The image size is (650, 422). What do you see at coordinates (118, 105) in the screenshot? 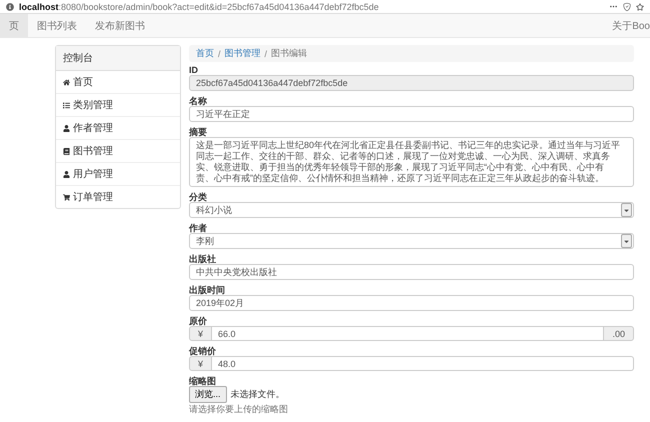
I see `sidebar-item: 类别管理` at bounding box center [118, 105].